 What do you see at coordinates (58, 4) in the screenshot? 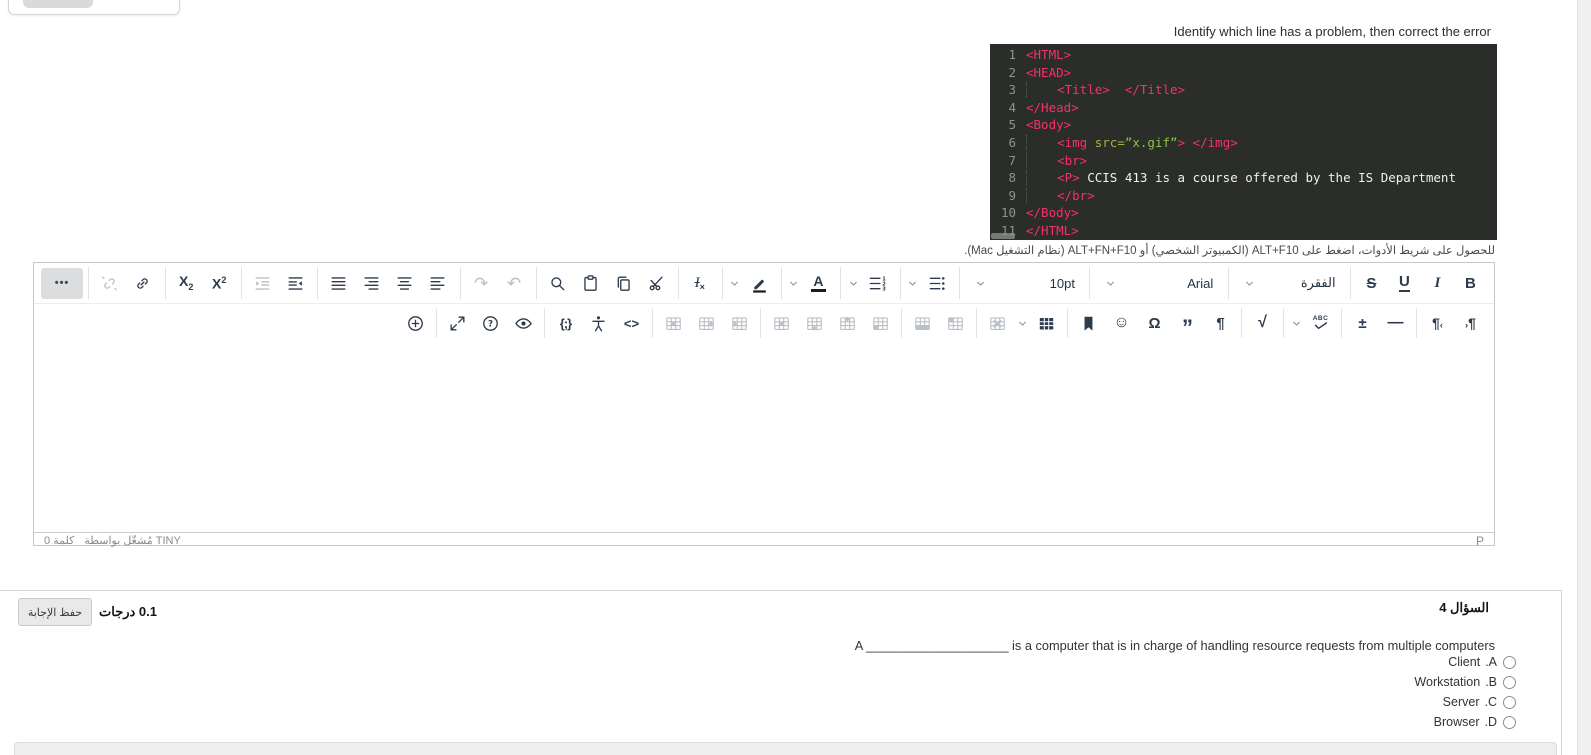
I see `previous-card-button` at bounding box center [58, 4].